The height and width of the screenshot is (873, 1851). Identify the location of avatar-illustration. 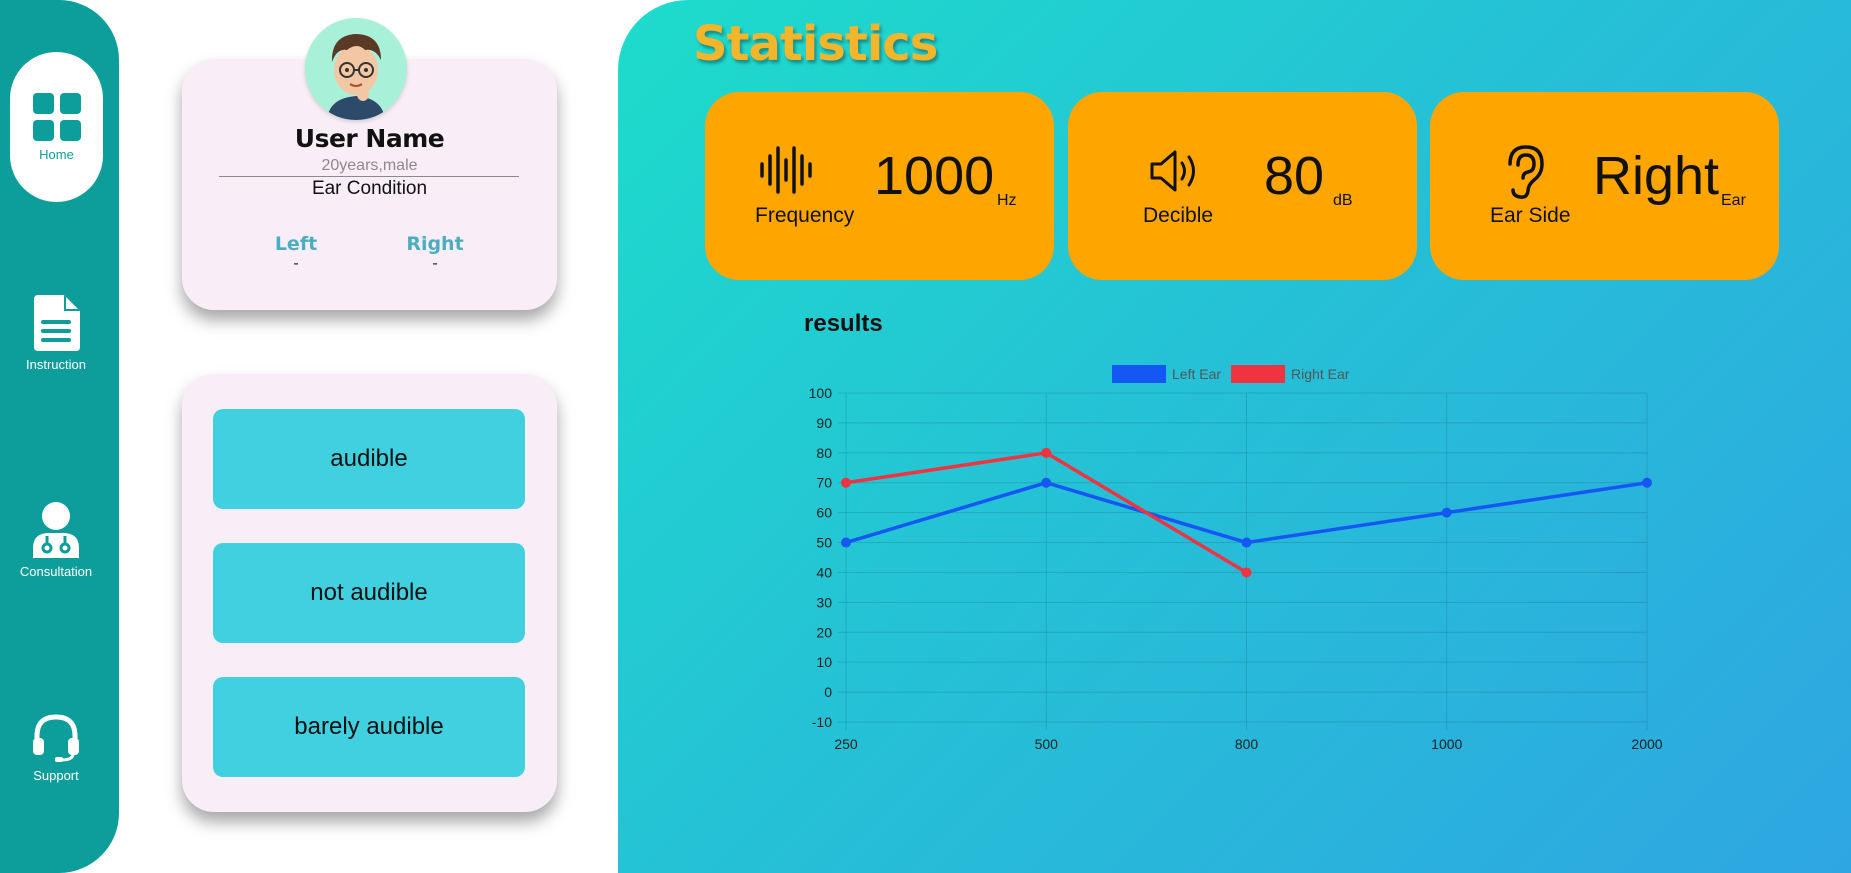
(356, 69).